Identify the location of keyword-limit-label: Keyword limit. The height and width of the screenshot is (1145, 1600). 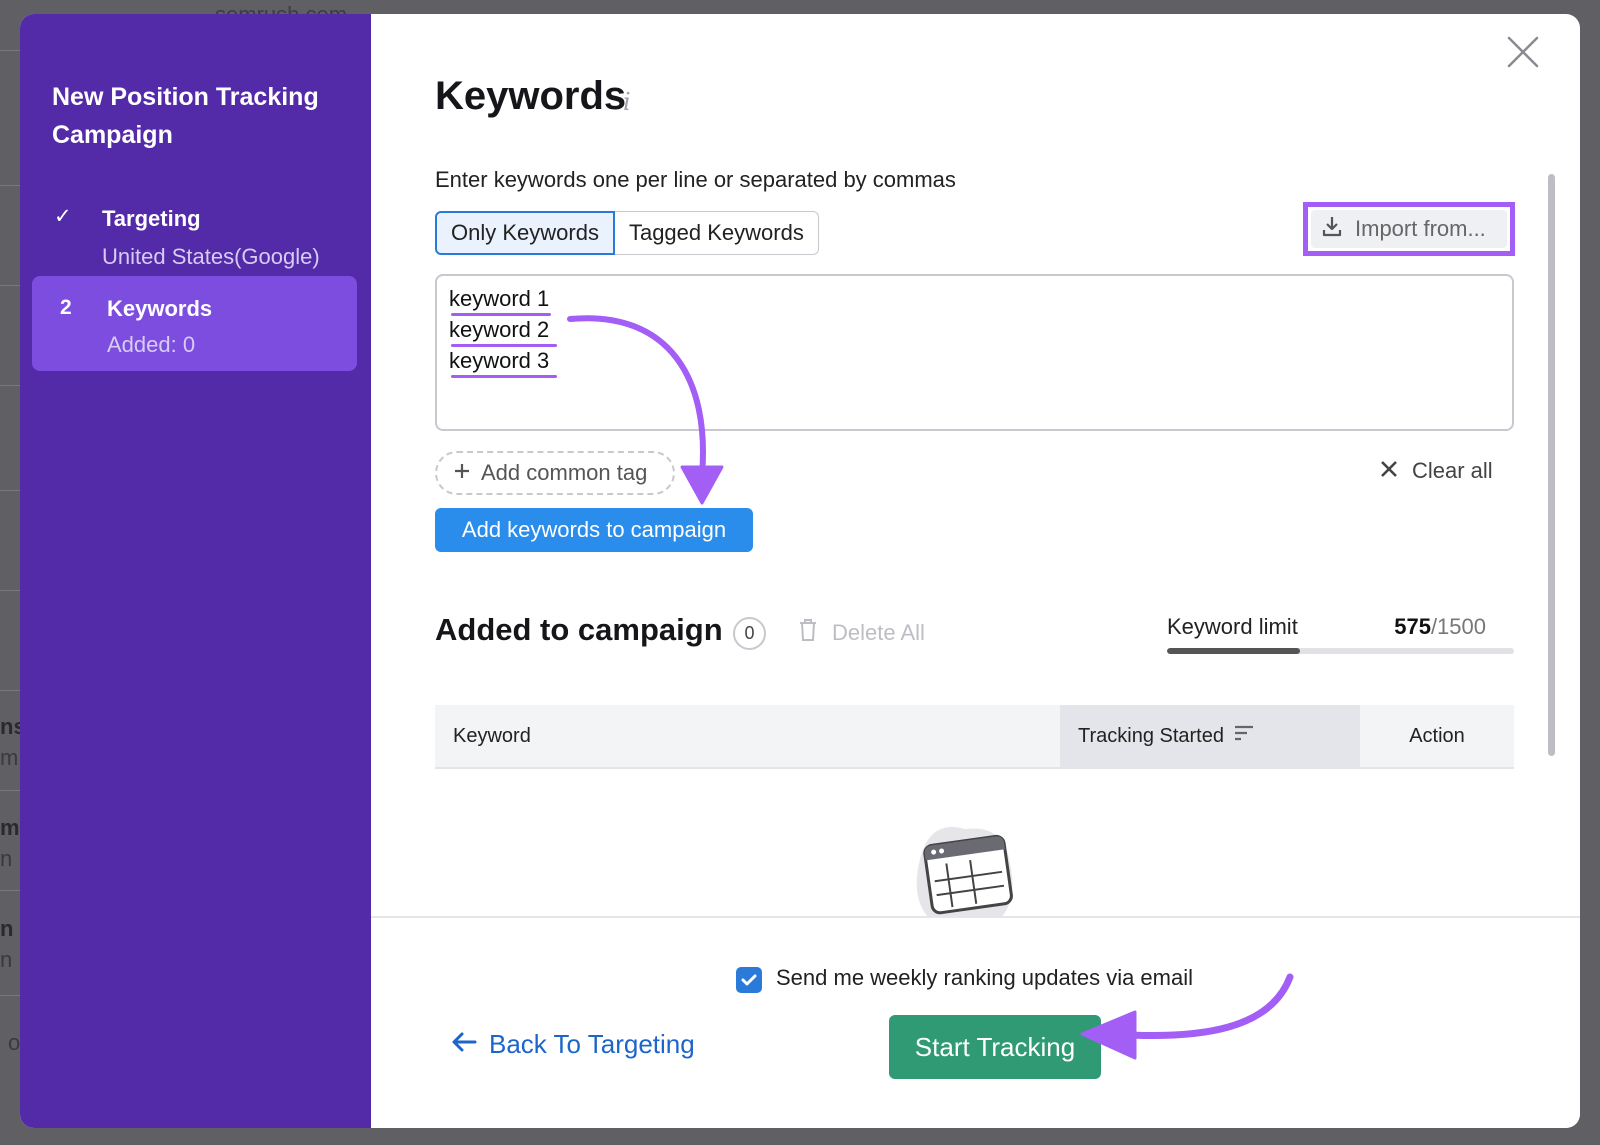
(1232, 626).